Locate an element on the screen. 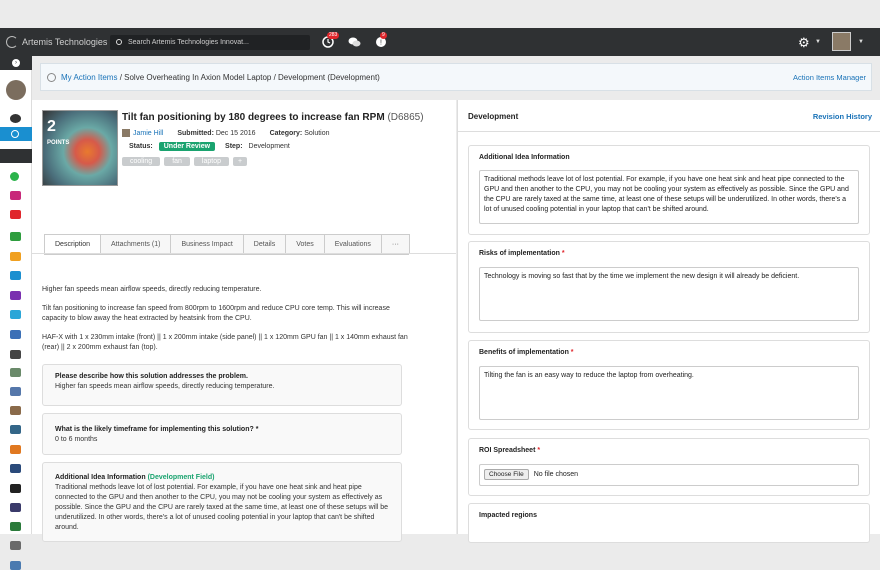 The image size is (880, 570). field-label: Risks of implementation * is located at coordinates (522, 253).